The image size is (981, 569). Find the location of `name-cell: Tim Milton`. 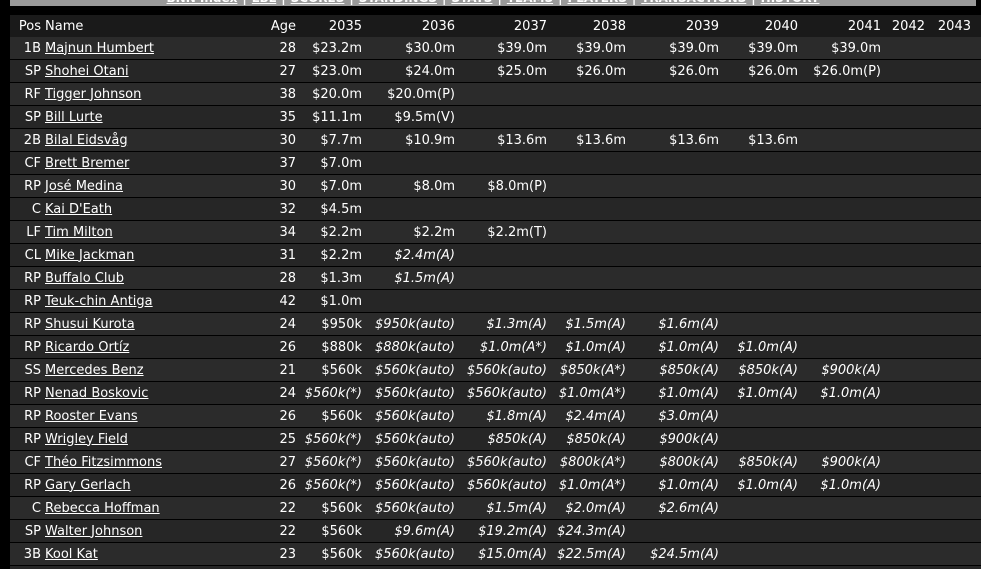

name-cell: Tim Milton is located at coordinates (127, 232).